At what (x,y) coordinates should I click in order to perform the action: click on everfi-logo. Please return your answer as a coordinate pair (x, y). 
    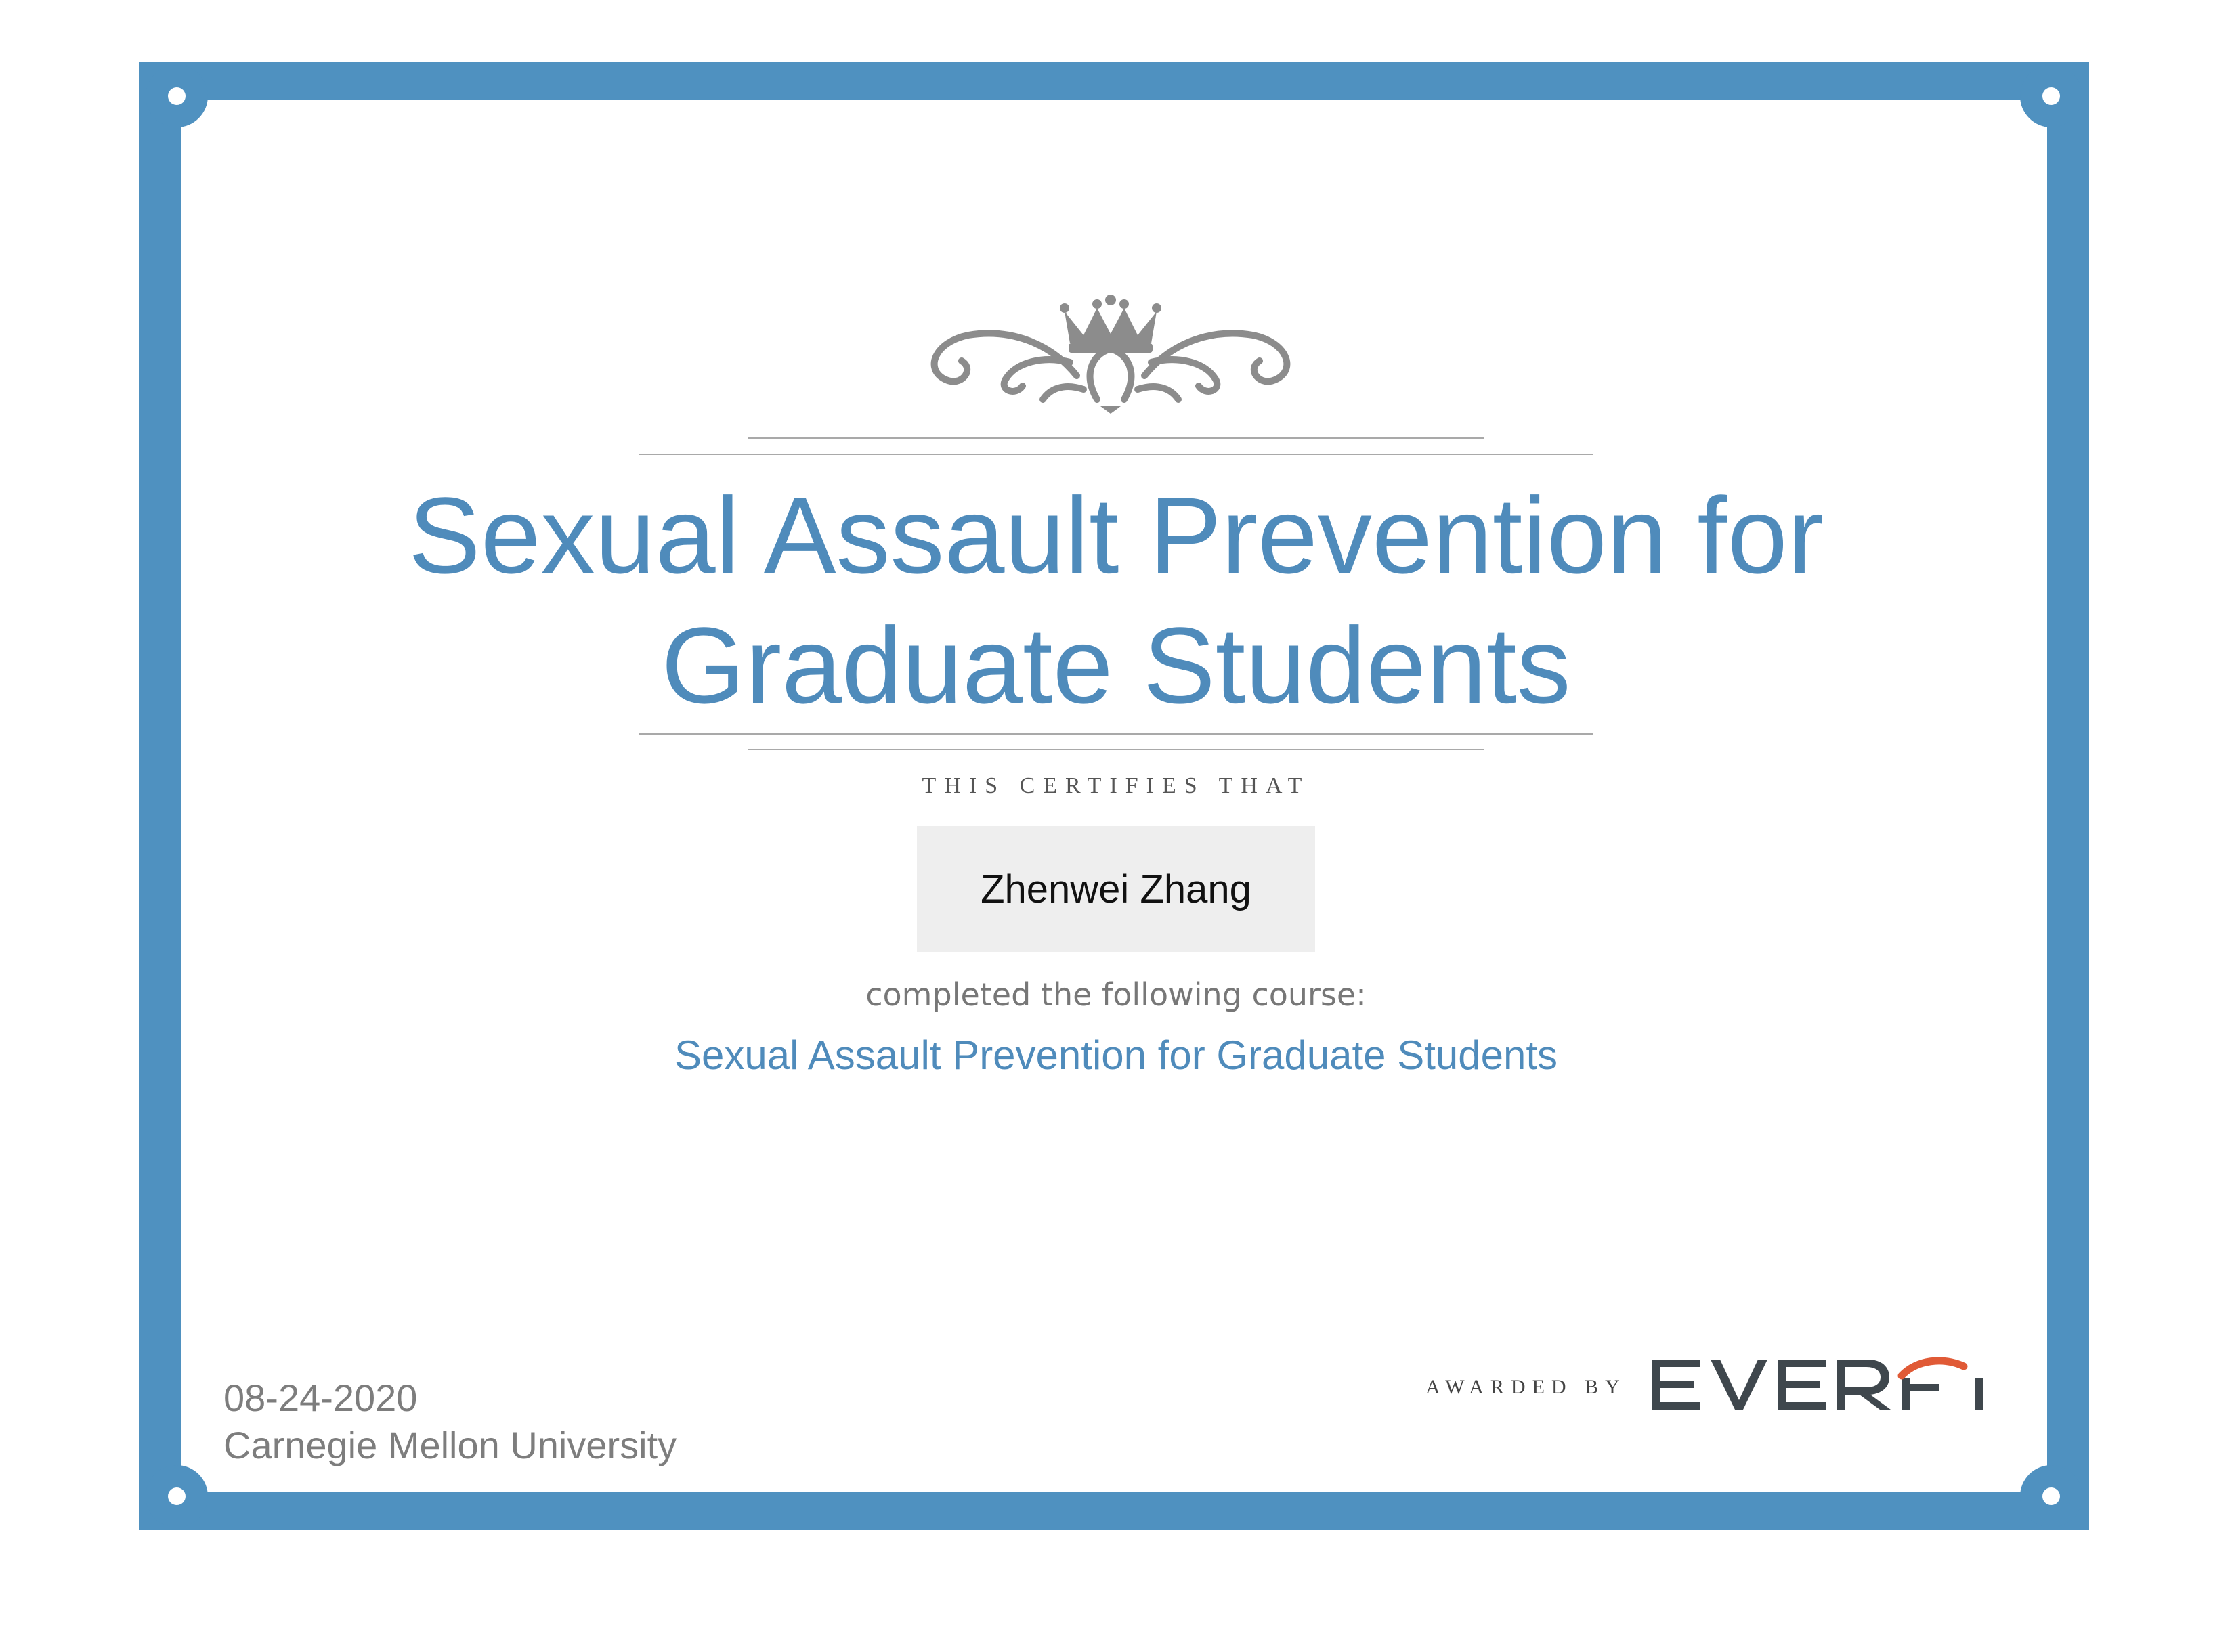
    Looking at the image, I should click on (1817, 1384).